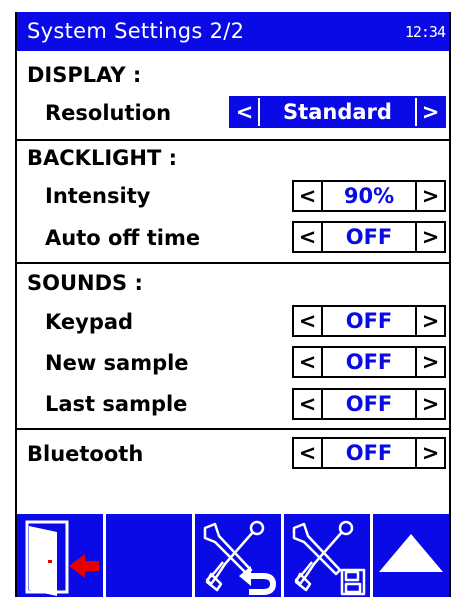 The width and height of the screenshot is (453, 602). Describe the element at coordinates (450, 304) in the screenshot. I see `screen-frame-right` at that location.